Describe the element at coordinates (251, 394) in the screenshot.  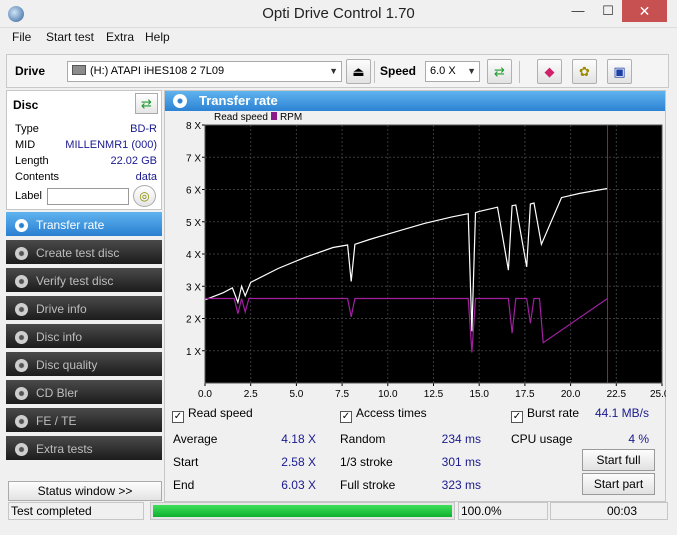
I see `x-tick-label: 2.5` at that location.